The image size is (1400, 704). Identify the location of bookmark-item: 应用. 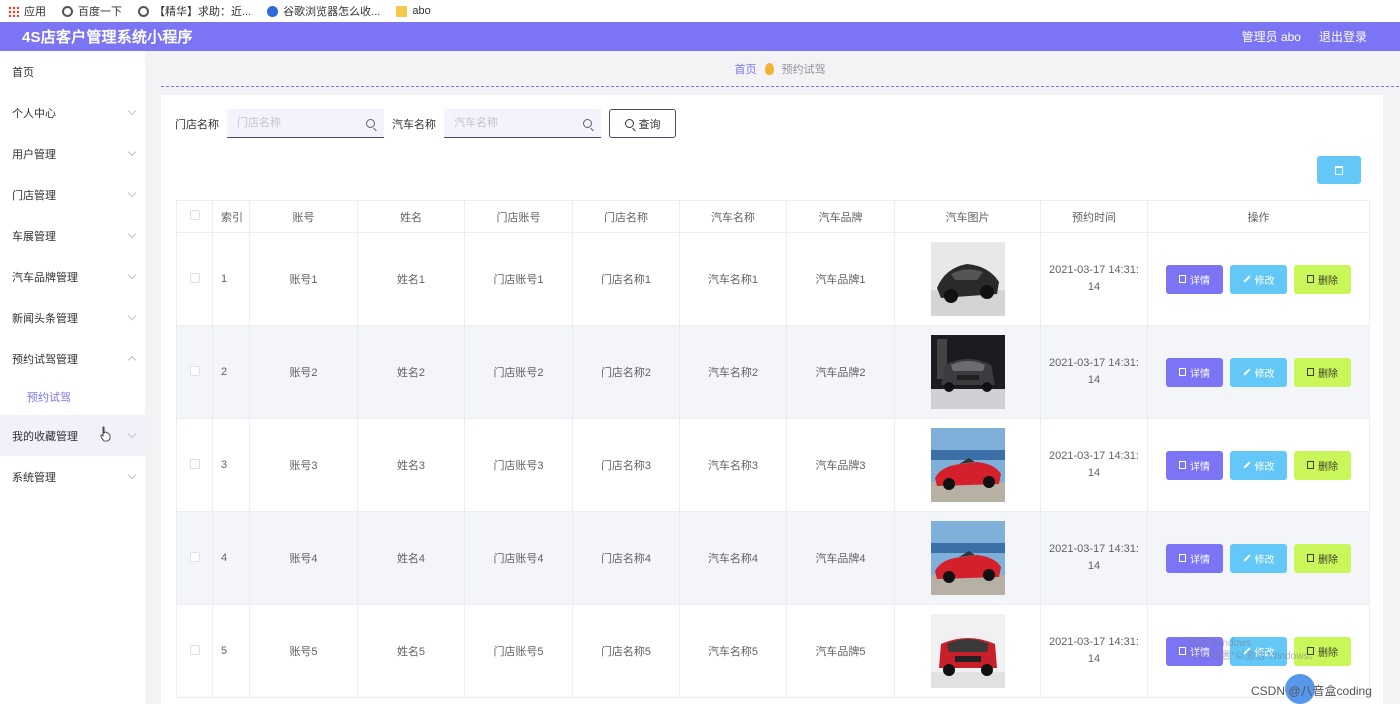
(27, 11).